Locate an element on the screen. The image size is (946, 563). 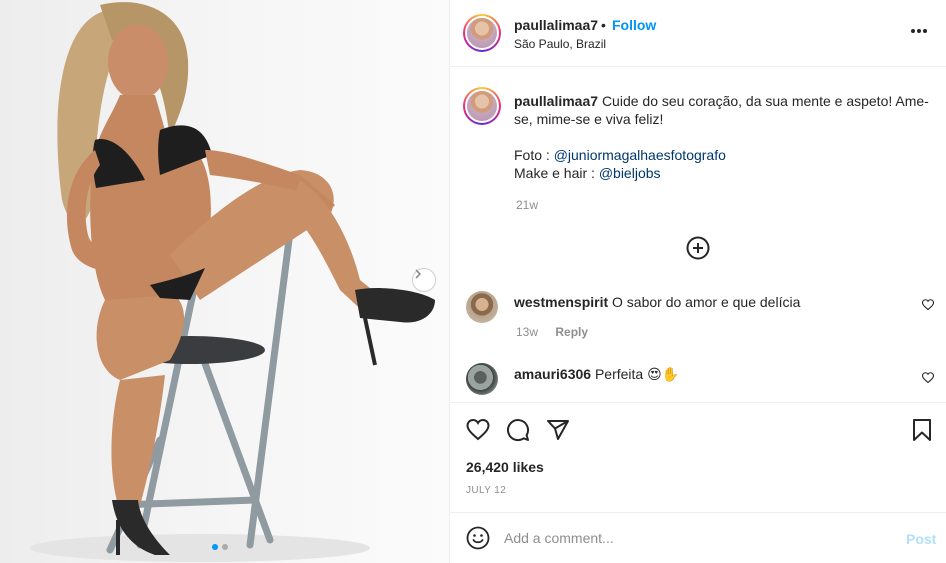
send-icon is located at coordinates (558, 430).